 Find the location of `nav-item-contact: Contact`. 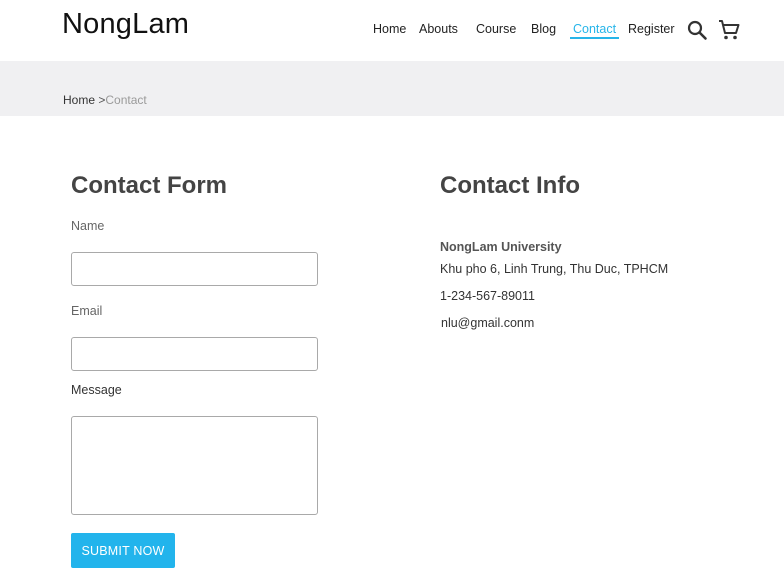

nav-item-contact: Contact is located at coordinates (594, 29).